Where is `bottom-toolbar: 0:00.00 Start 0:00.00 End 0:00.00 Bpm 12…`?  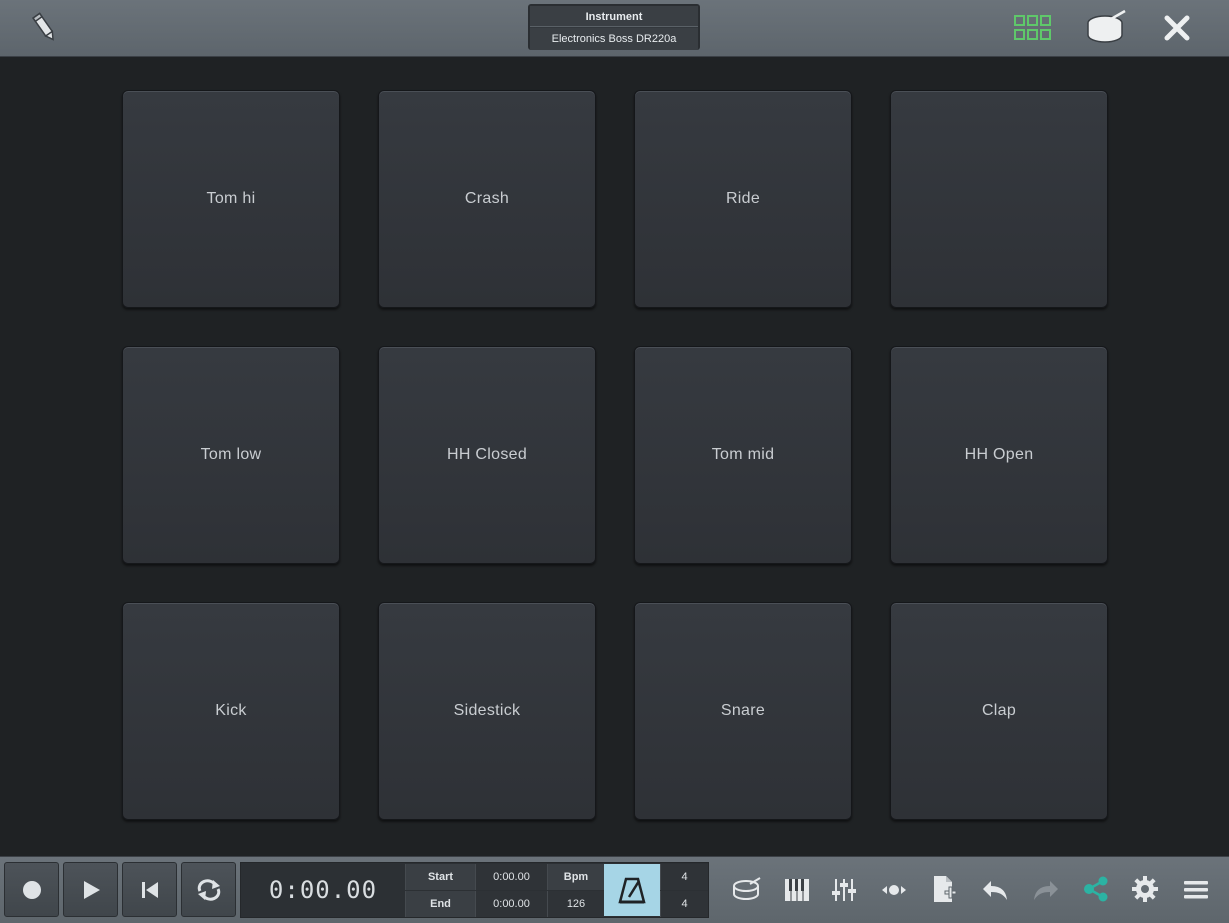
bottom-toolbar: 0:00.00 Start 0:00.00 End 0:00.00 Bpm 12… is located at coordinates (614, 889).